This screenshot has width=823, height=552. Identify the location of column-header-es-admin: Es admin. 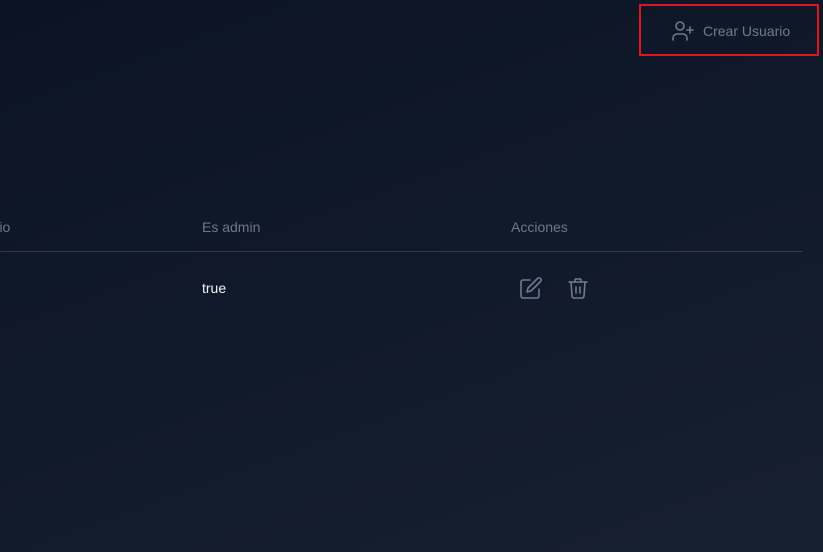
(231, 227).